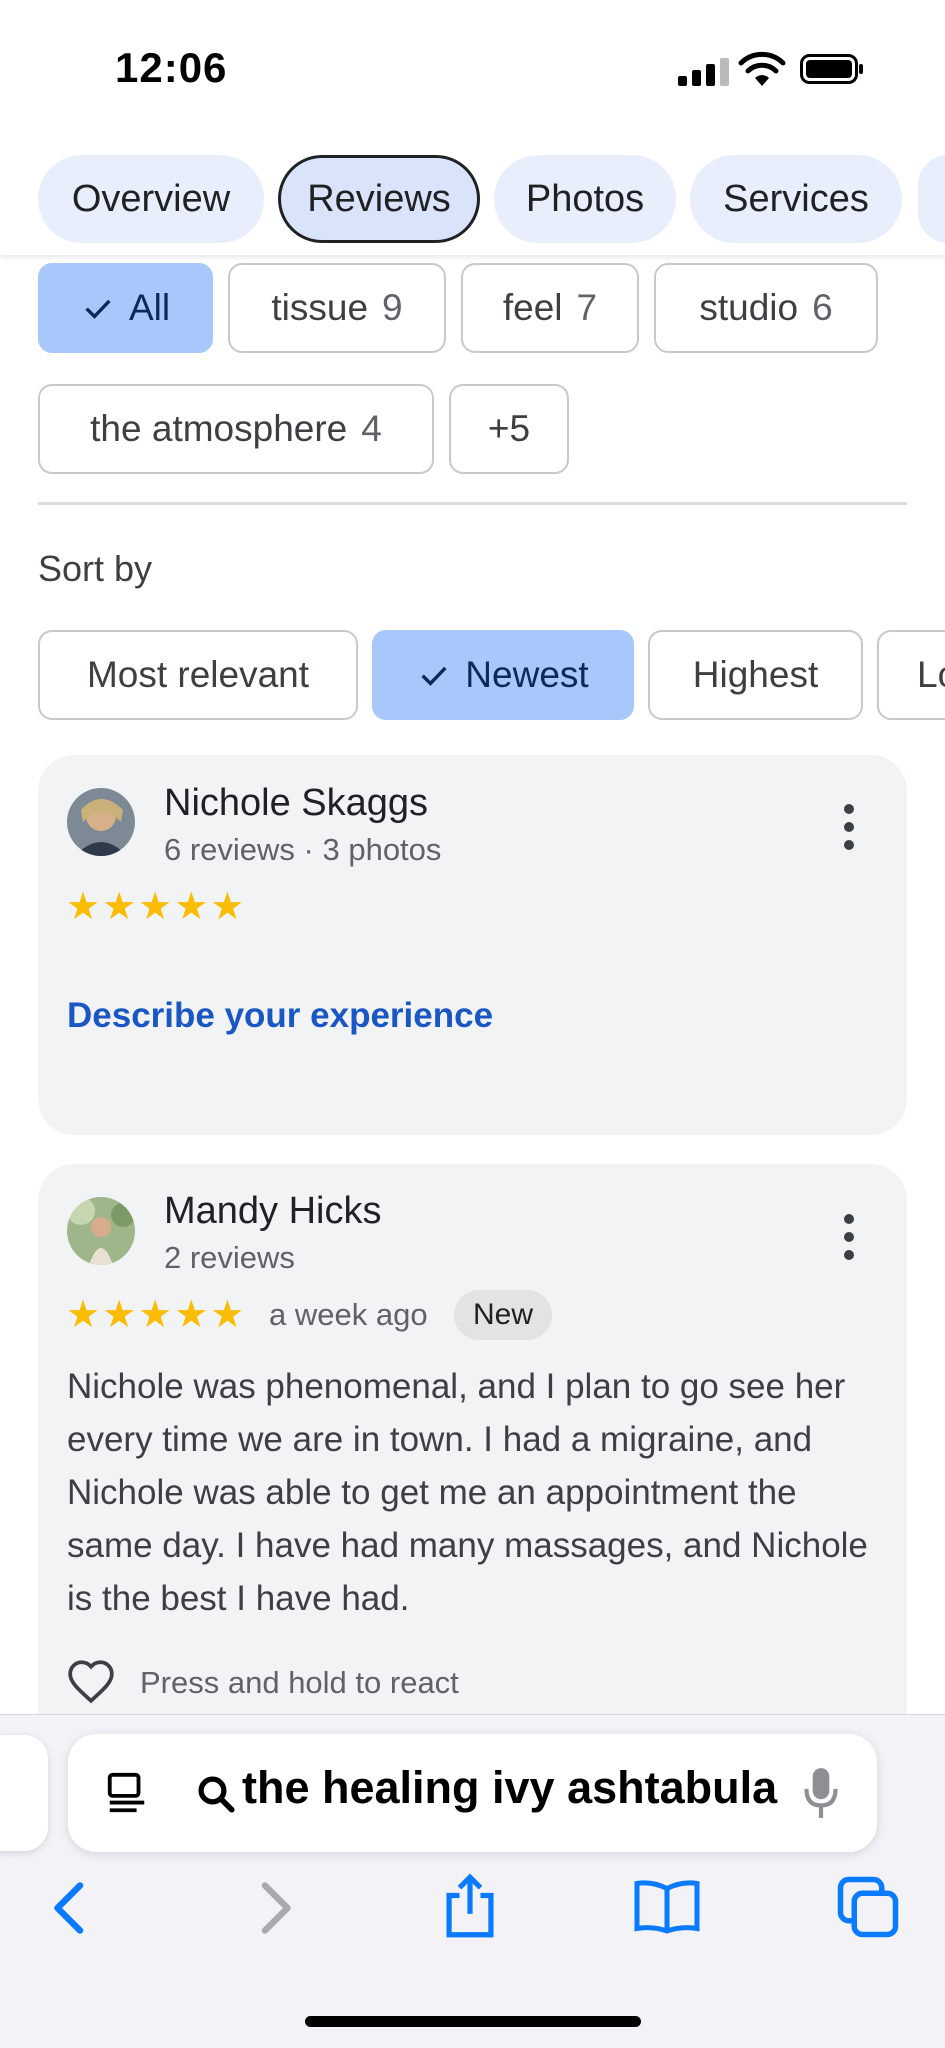  I want to click on cellular-signal-icon, so click(704, 72).